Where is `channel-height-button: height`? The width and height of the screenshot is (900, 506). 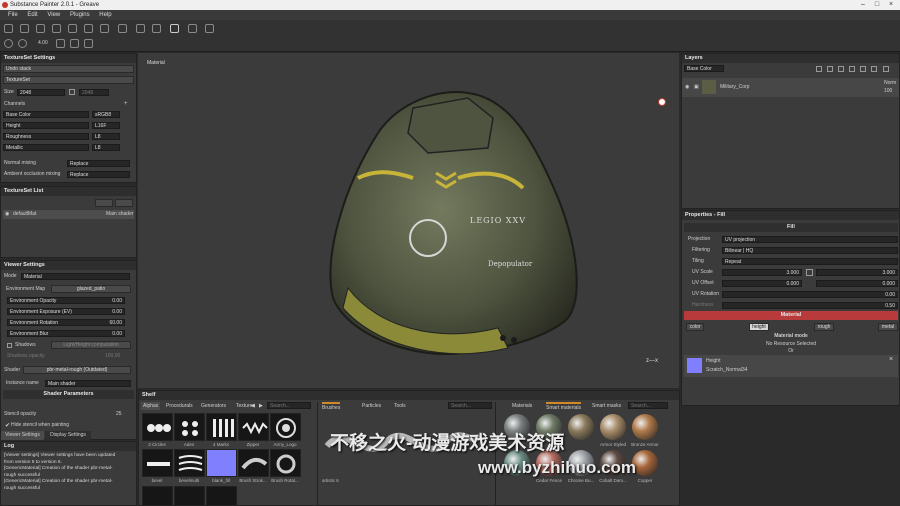
channel-height-button: height is located at coordinates (759, 327).